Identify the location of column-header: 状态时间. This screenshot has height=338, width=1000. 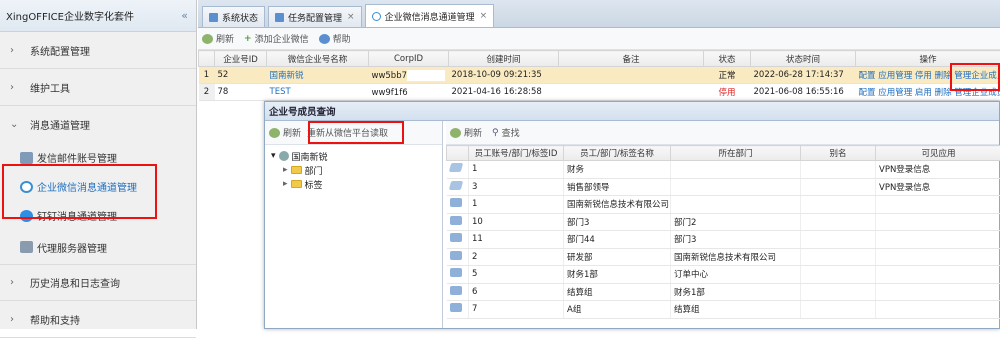
(803, 59).